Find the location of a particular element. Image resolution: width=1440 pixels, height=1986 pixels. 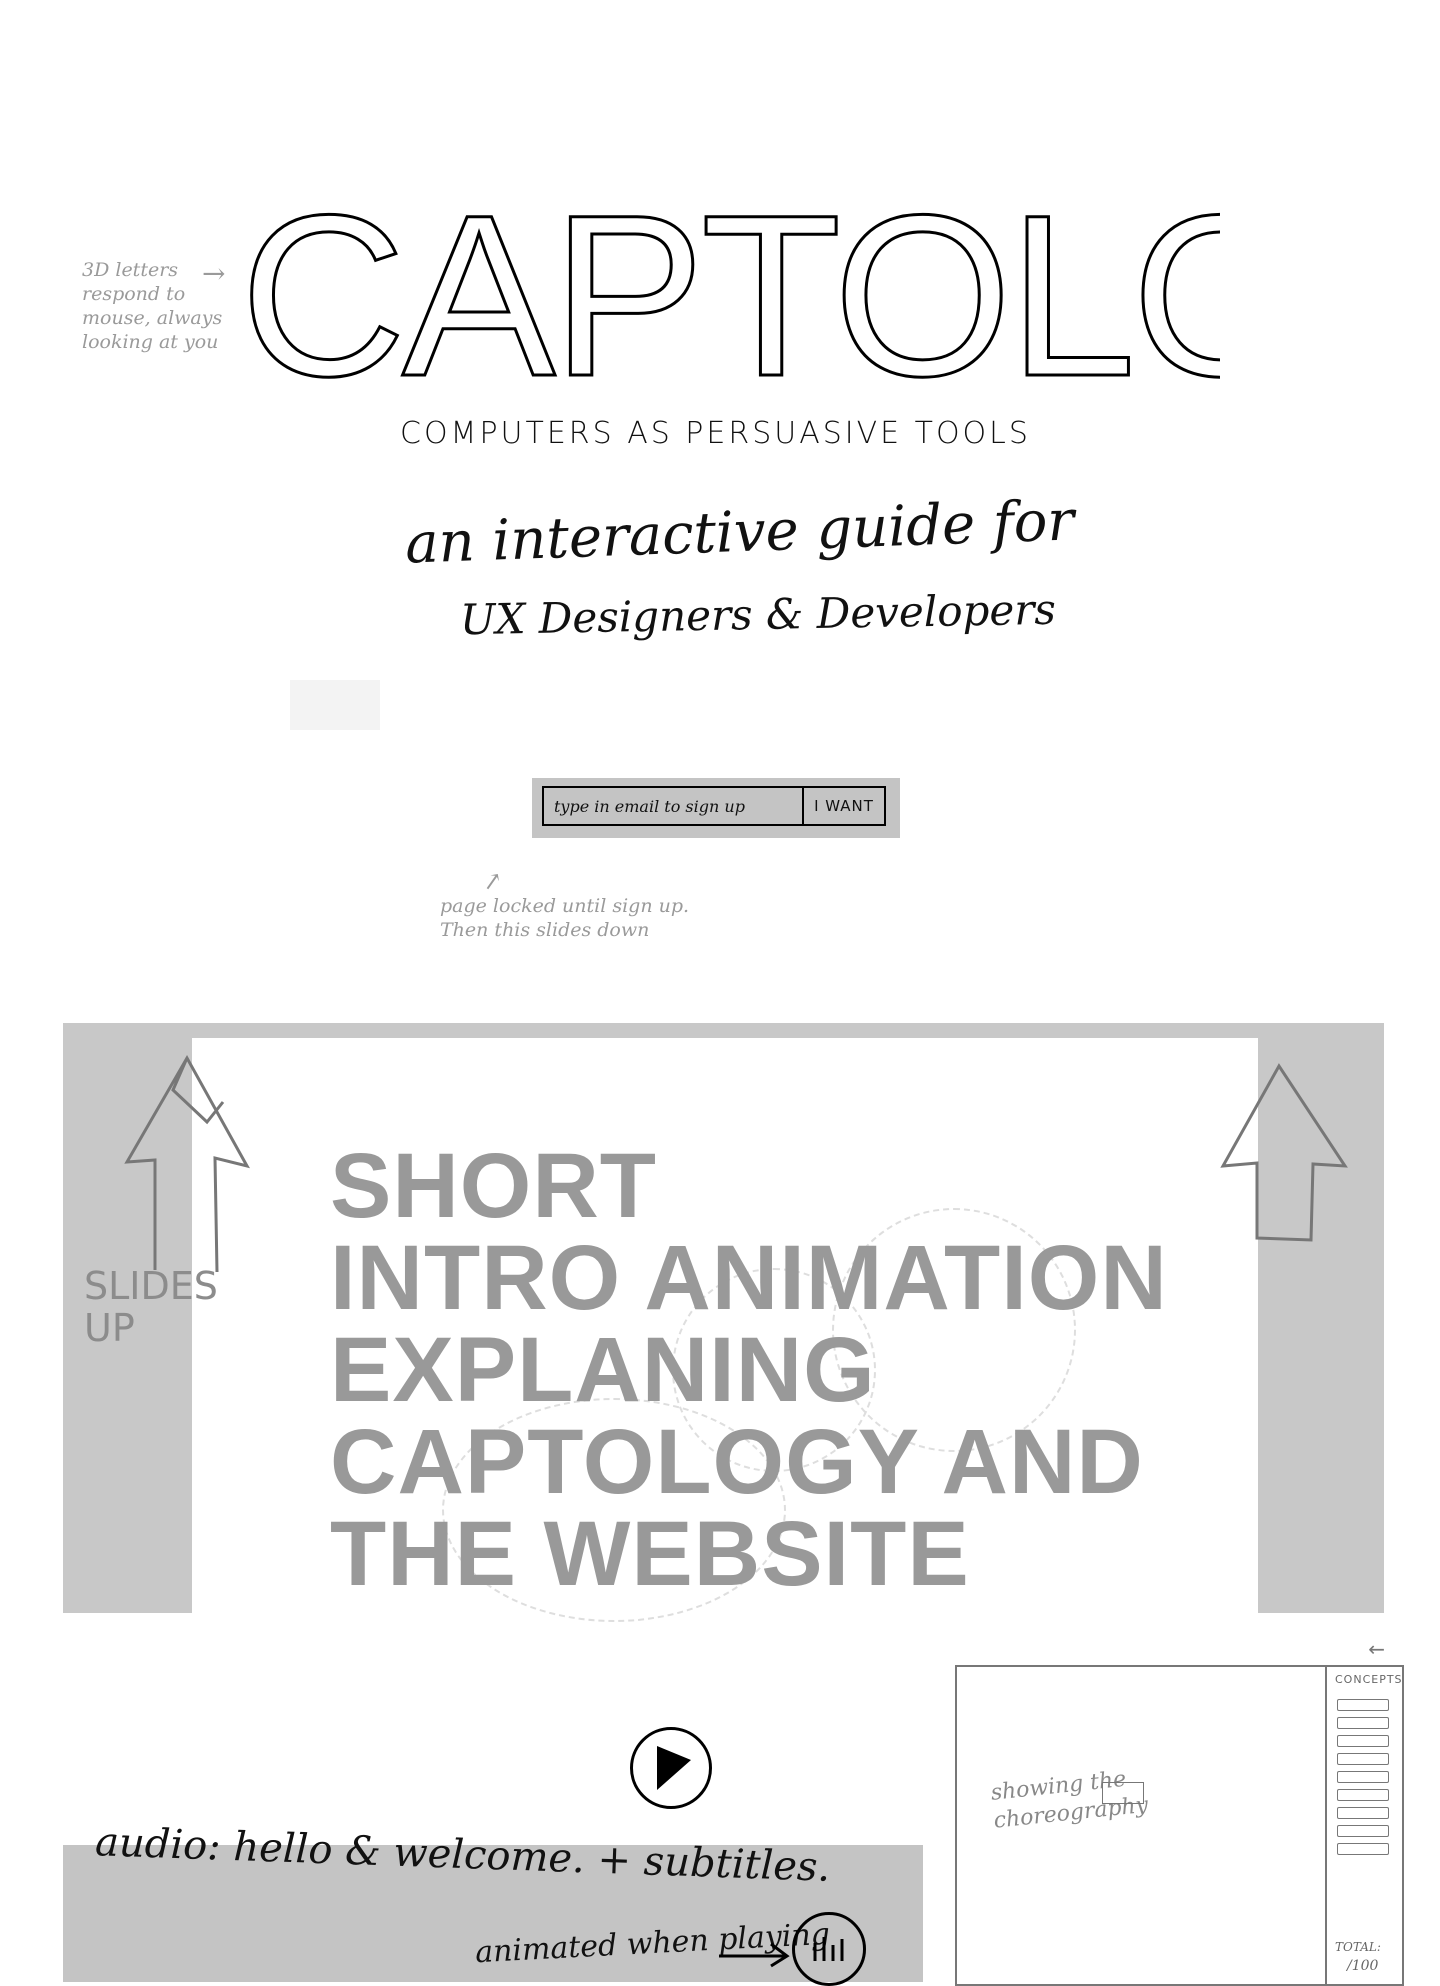

email-input is located at coordinates (674, 806).